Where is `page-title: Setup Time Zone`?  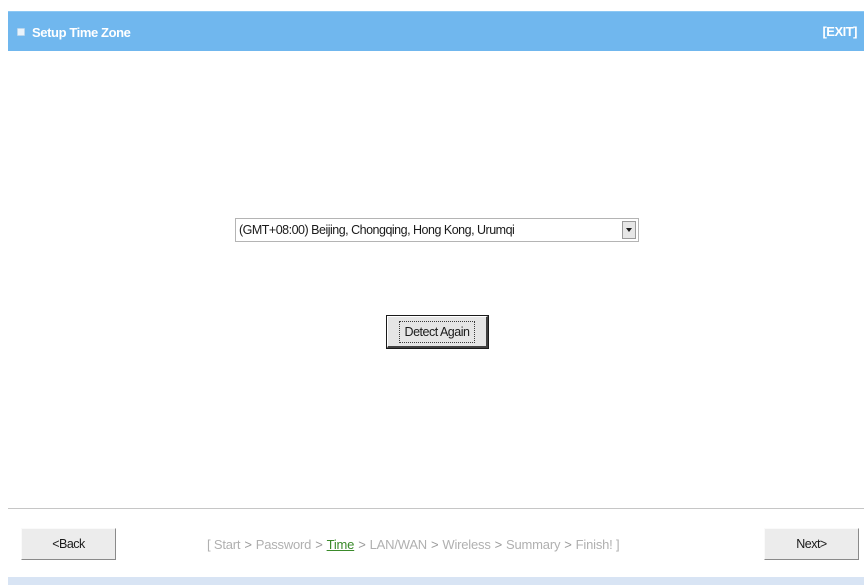 page-title: Setup Time Zone is located at coordinates (81, 32).